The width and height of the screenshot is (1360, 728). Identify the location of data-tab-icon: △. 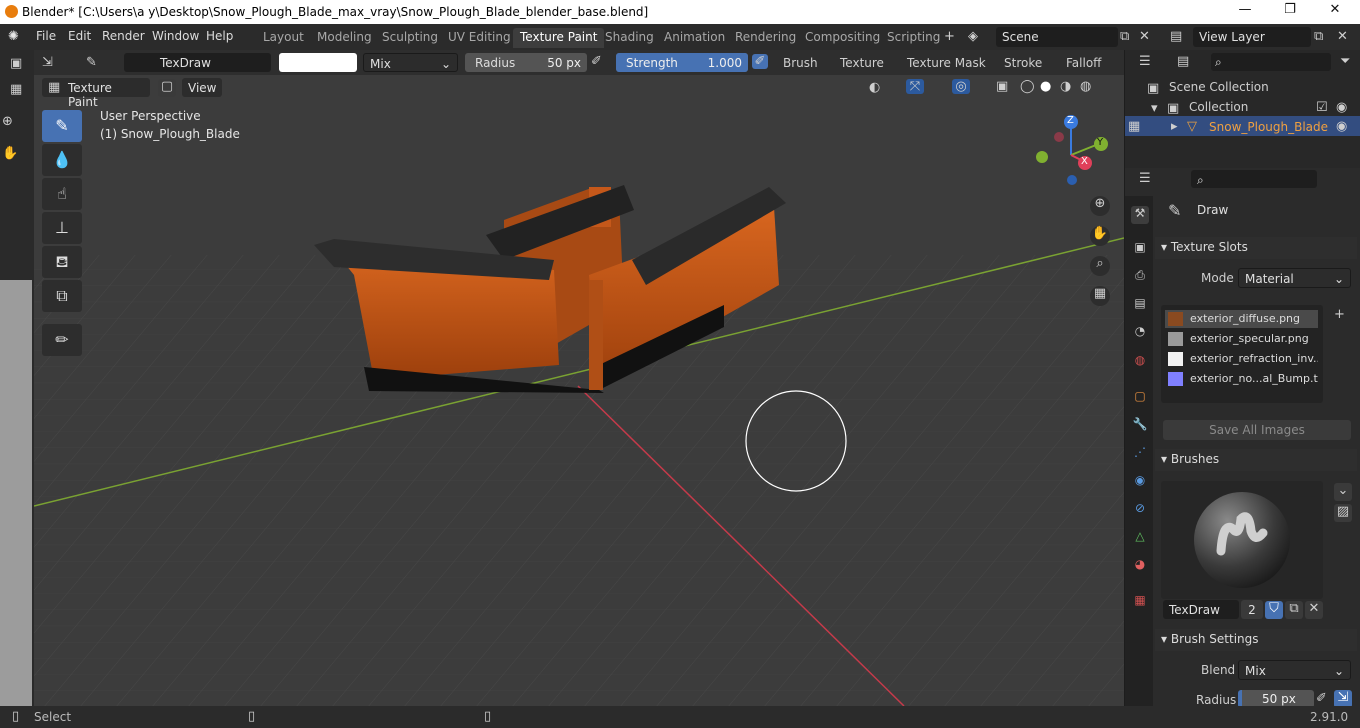
(1140, 538).